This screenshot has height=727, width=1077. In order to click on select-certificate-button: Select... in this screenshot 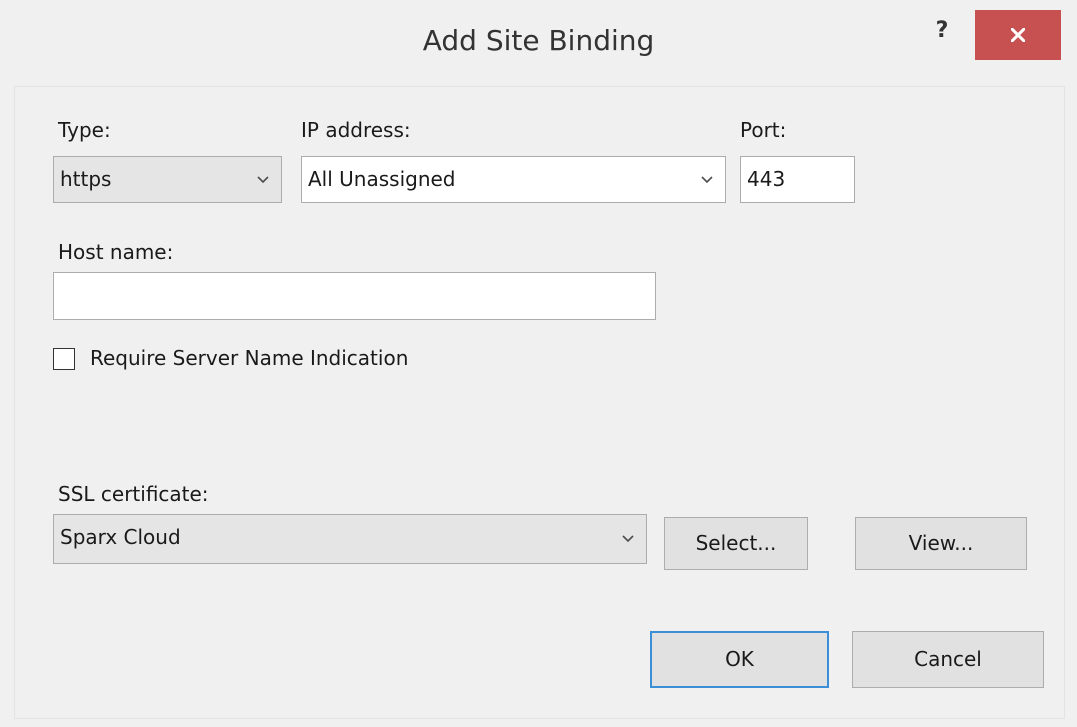, I will do `click(736, 543)`.